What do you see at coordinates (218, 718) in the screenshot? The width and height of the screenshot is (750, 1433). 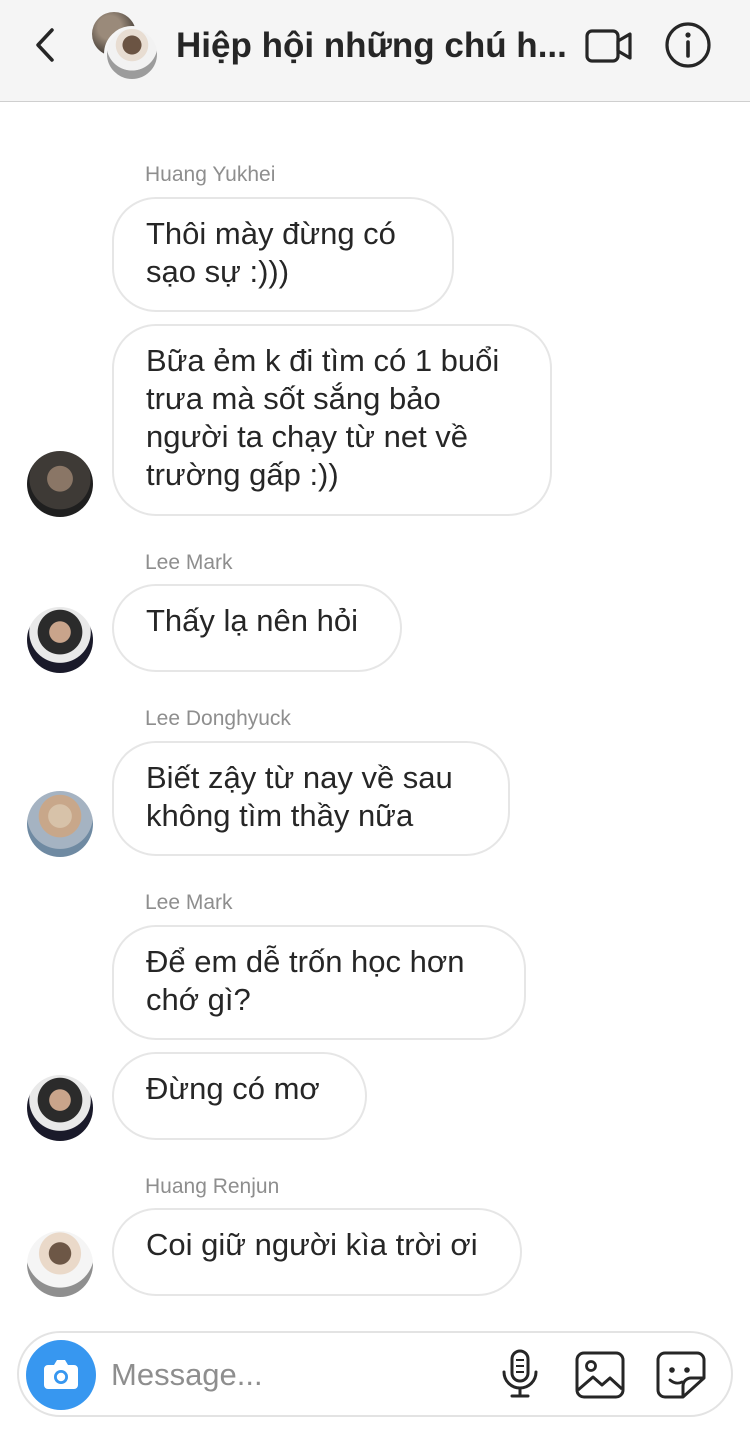 I see `sender-name: Lee Donghyuck` at bounding box center [218, 718].